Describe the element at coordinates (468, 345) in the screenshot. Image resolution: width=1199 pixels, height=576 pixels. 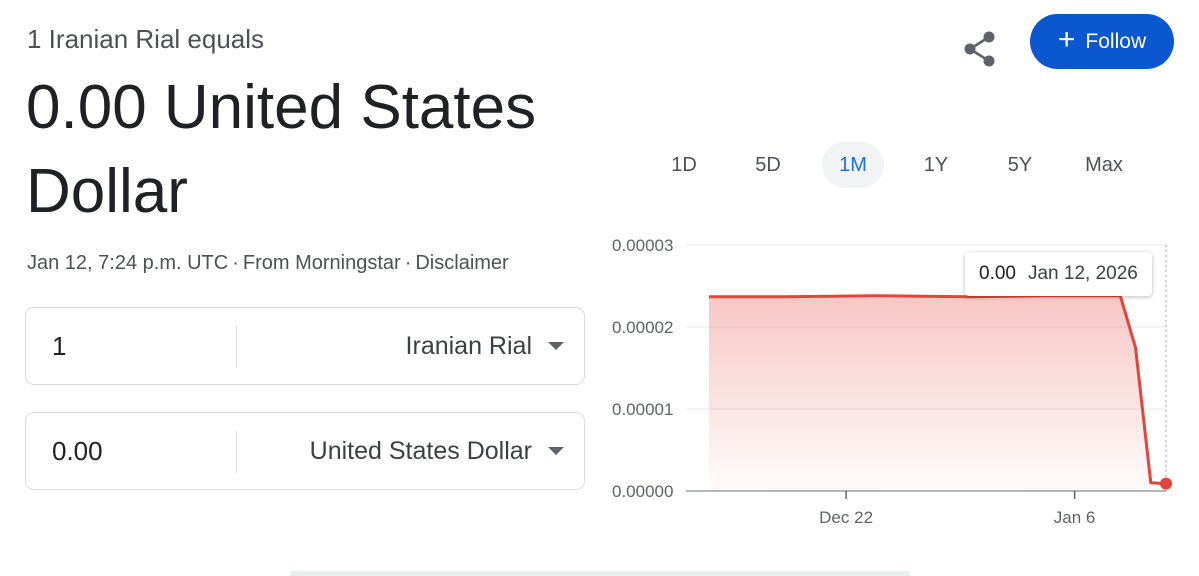
I see `from-currency-label: Iranian Rial` at that location.